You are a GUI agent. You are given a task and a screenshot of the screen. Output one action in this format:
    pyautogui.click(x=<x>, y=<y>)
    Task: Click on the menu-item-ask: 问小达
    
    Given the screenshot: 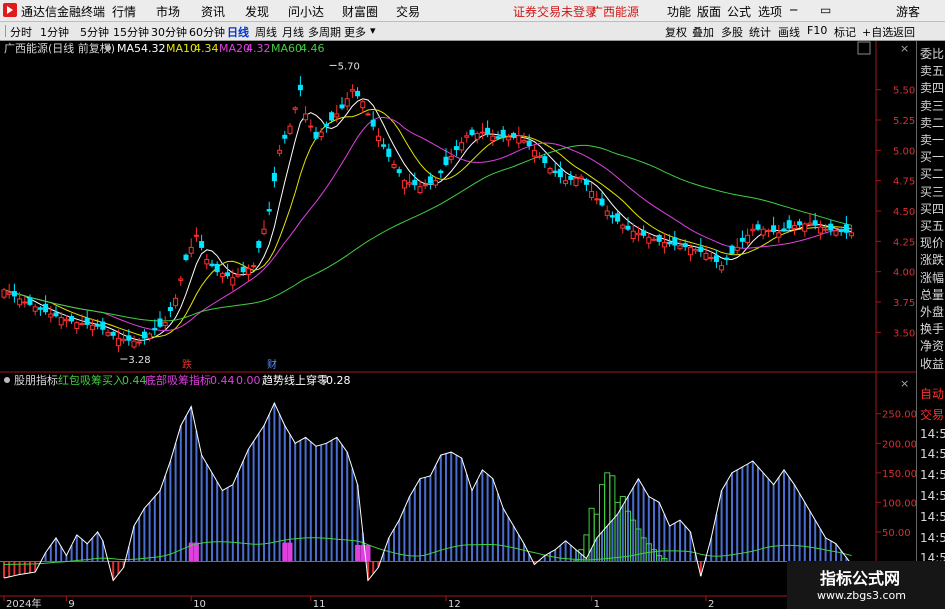 What is the action you would take?
    pyautogui.click(x=306, y=11)
    